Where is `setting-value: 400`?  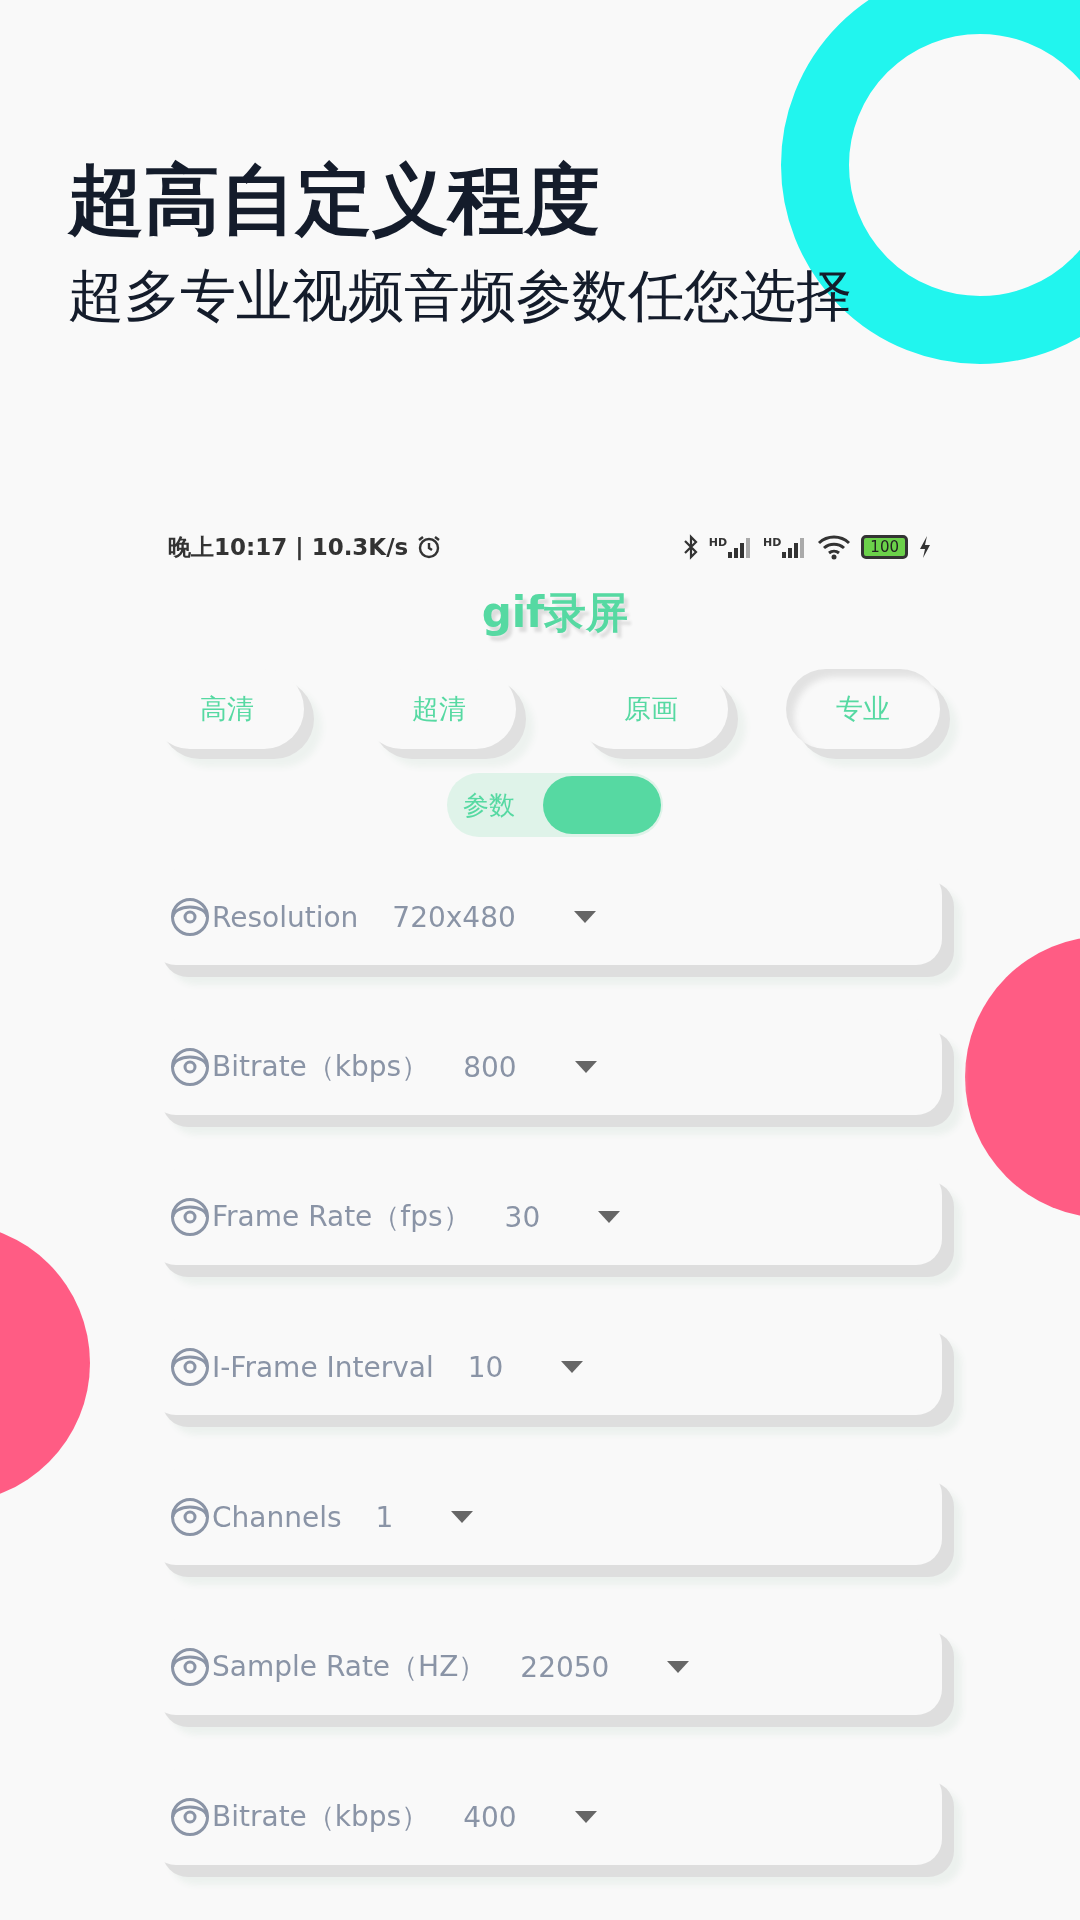
setting-value: 400 is located at coordinates (490, 1817).